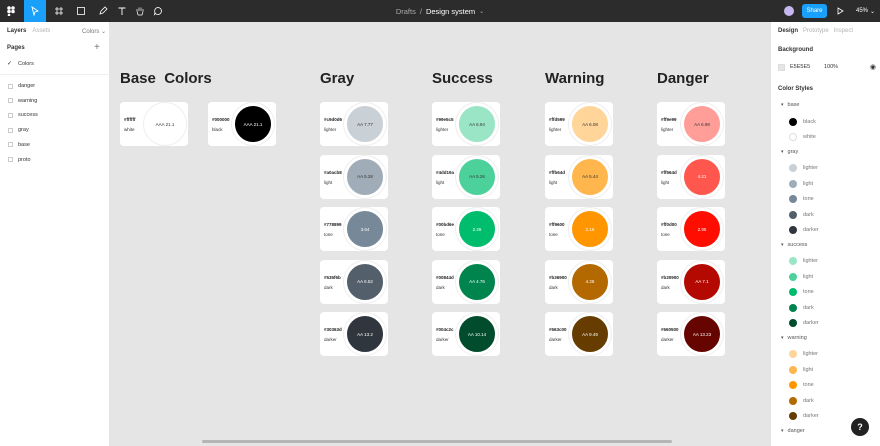 Image resolution: width=880 pixels, height=446 pixels. I want to click on tab-design: Design, so click(788, 31).